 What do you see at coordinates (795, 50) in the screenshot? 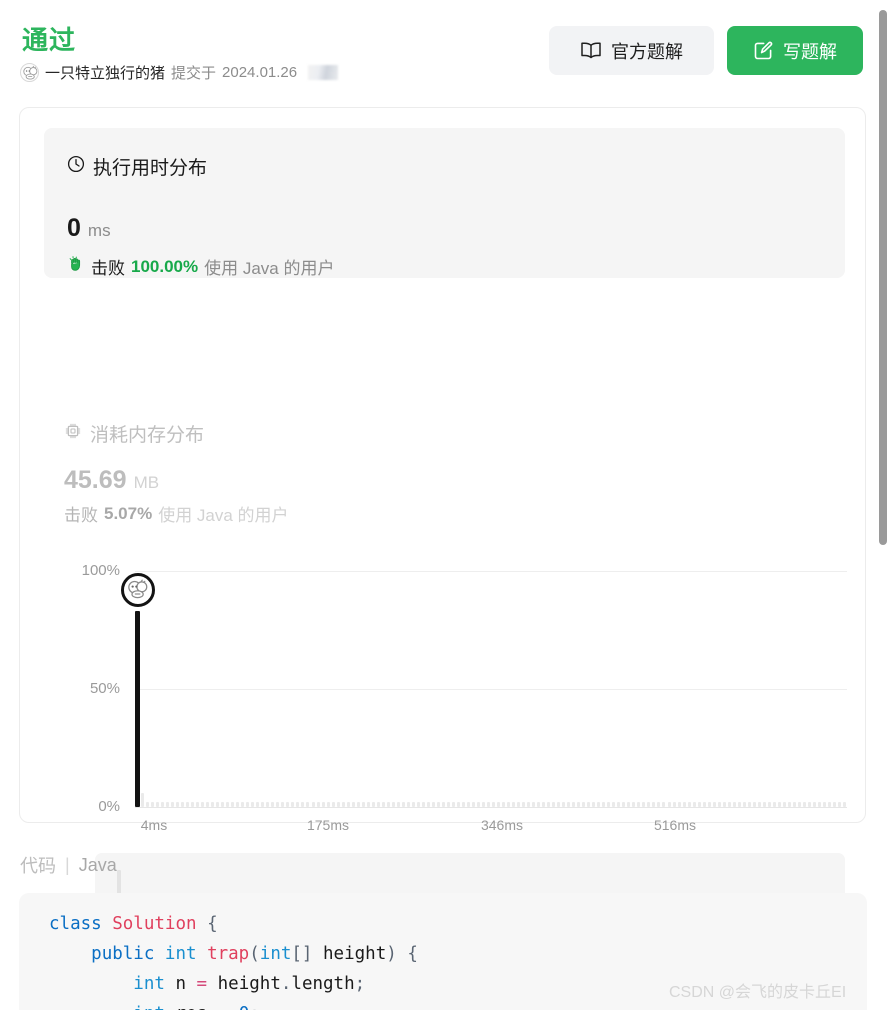
I see `write-solution-button: 写题解` at bounding box center [795, 50].